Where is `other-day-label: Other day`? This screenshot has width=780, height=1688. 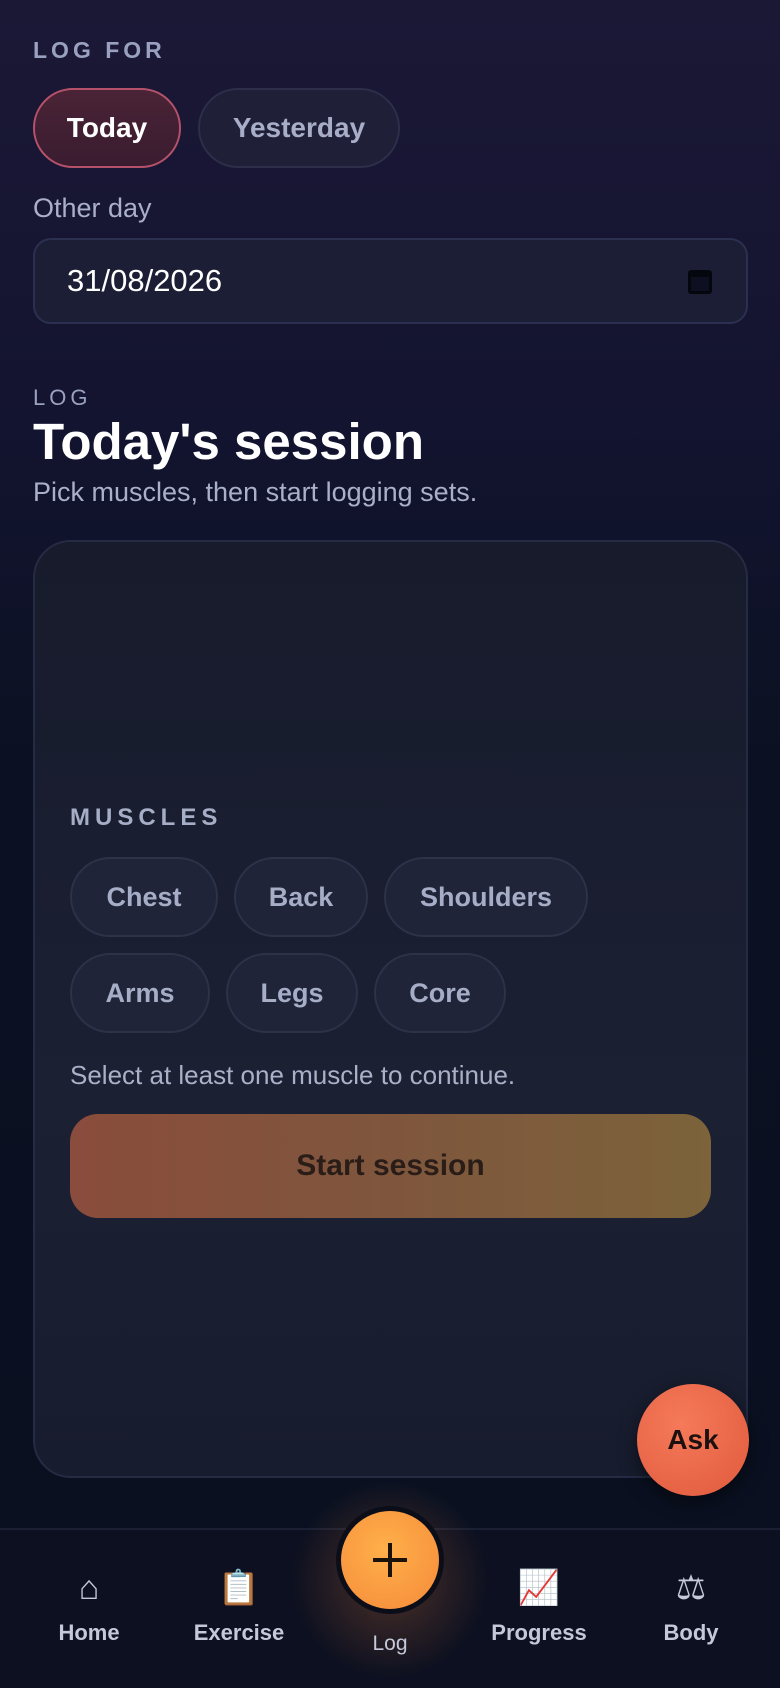 other-day-label: Other day is located at coordinates (92, 208).